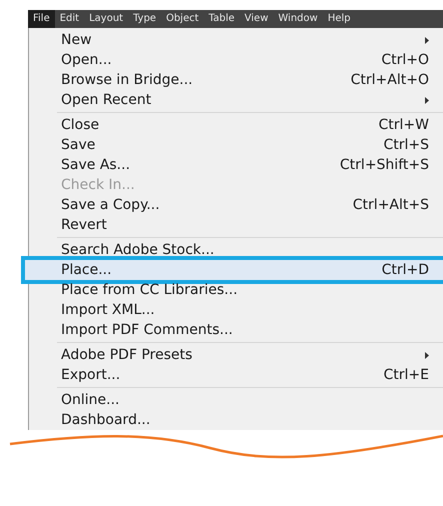 Image resolution: width=443 pixels, height=506 pixels. I want to click on menu-item: Place... Ctrl+D, so click(234, 270).